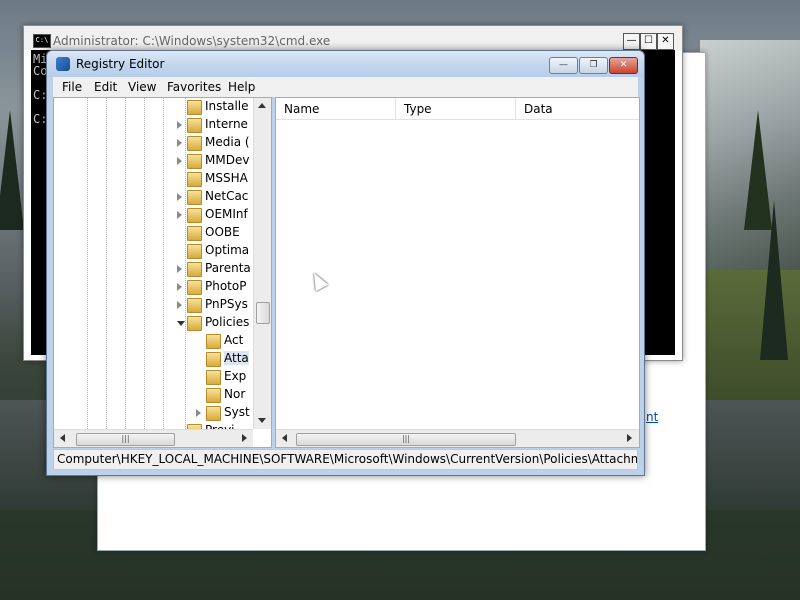 The image size is (800, 600). I want to click on scroll-up-arrow-icon, so click(262, 105).